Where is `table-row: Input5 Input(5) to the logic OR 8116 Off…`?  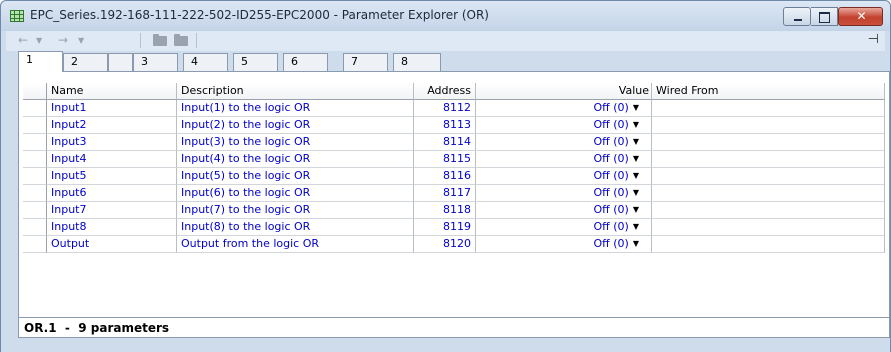
table-row: Input5 Input(5) to the logic OR 8116 Off… is located at coordinates (454, 176).